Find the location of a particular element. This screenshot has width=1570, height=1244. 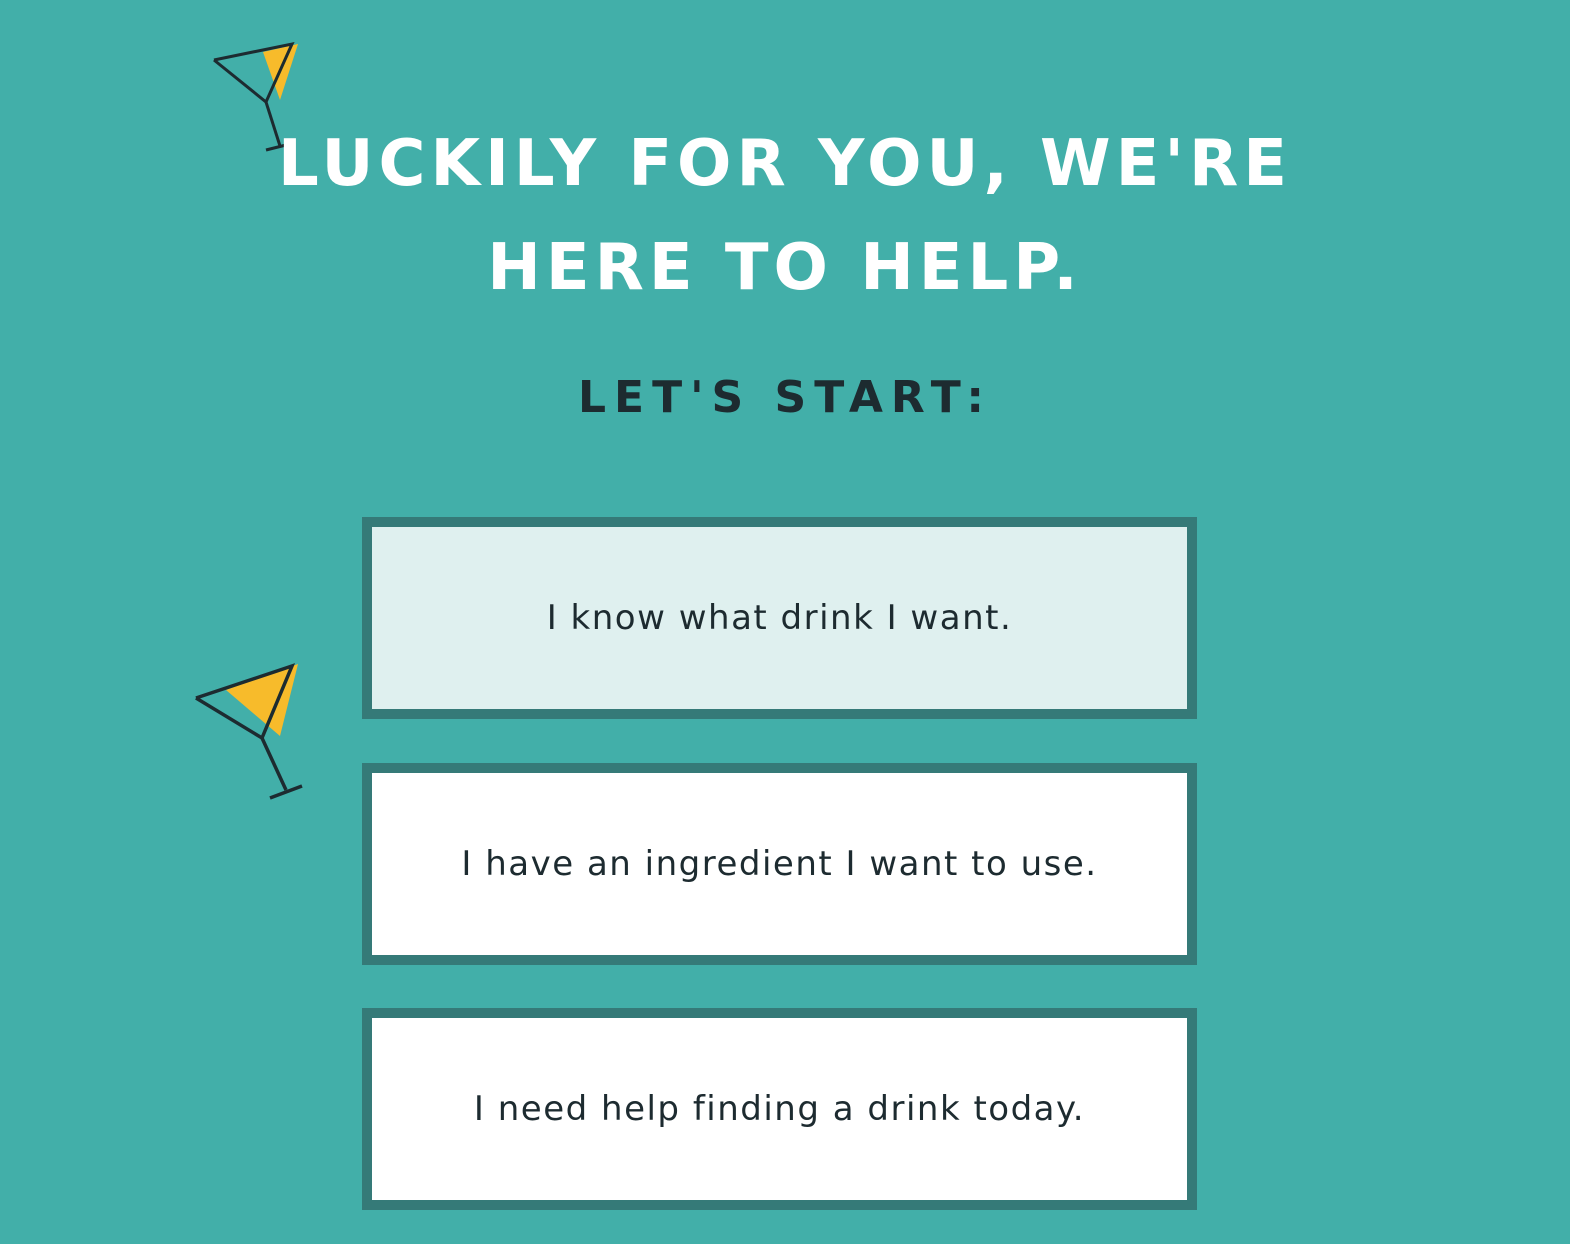

martini-glass-icon is located at coordinates (249, 731).